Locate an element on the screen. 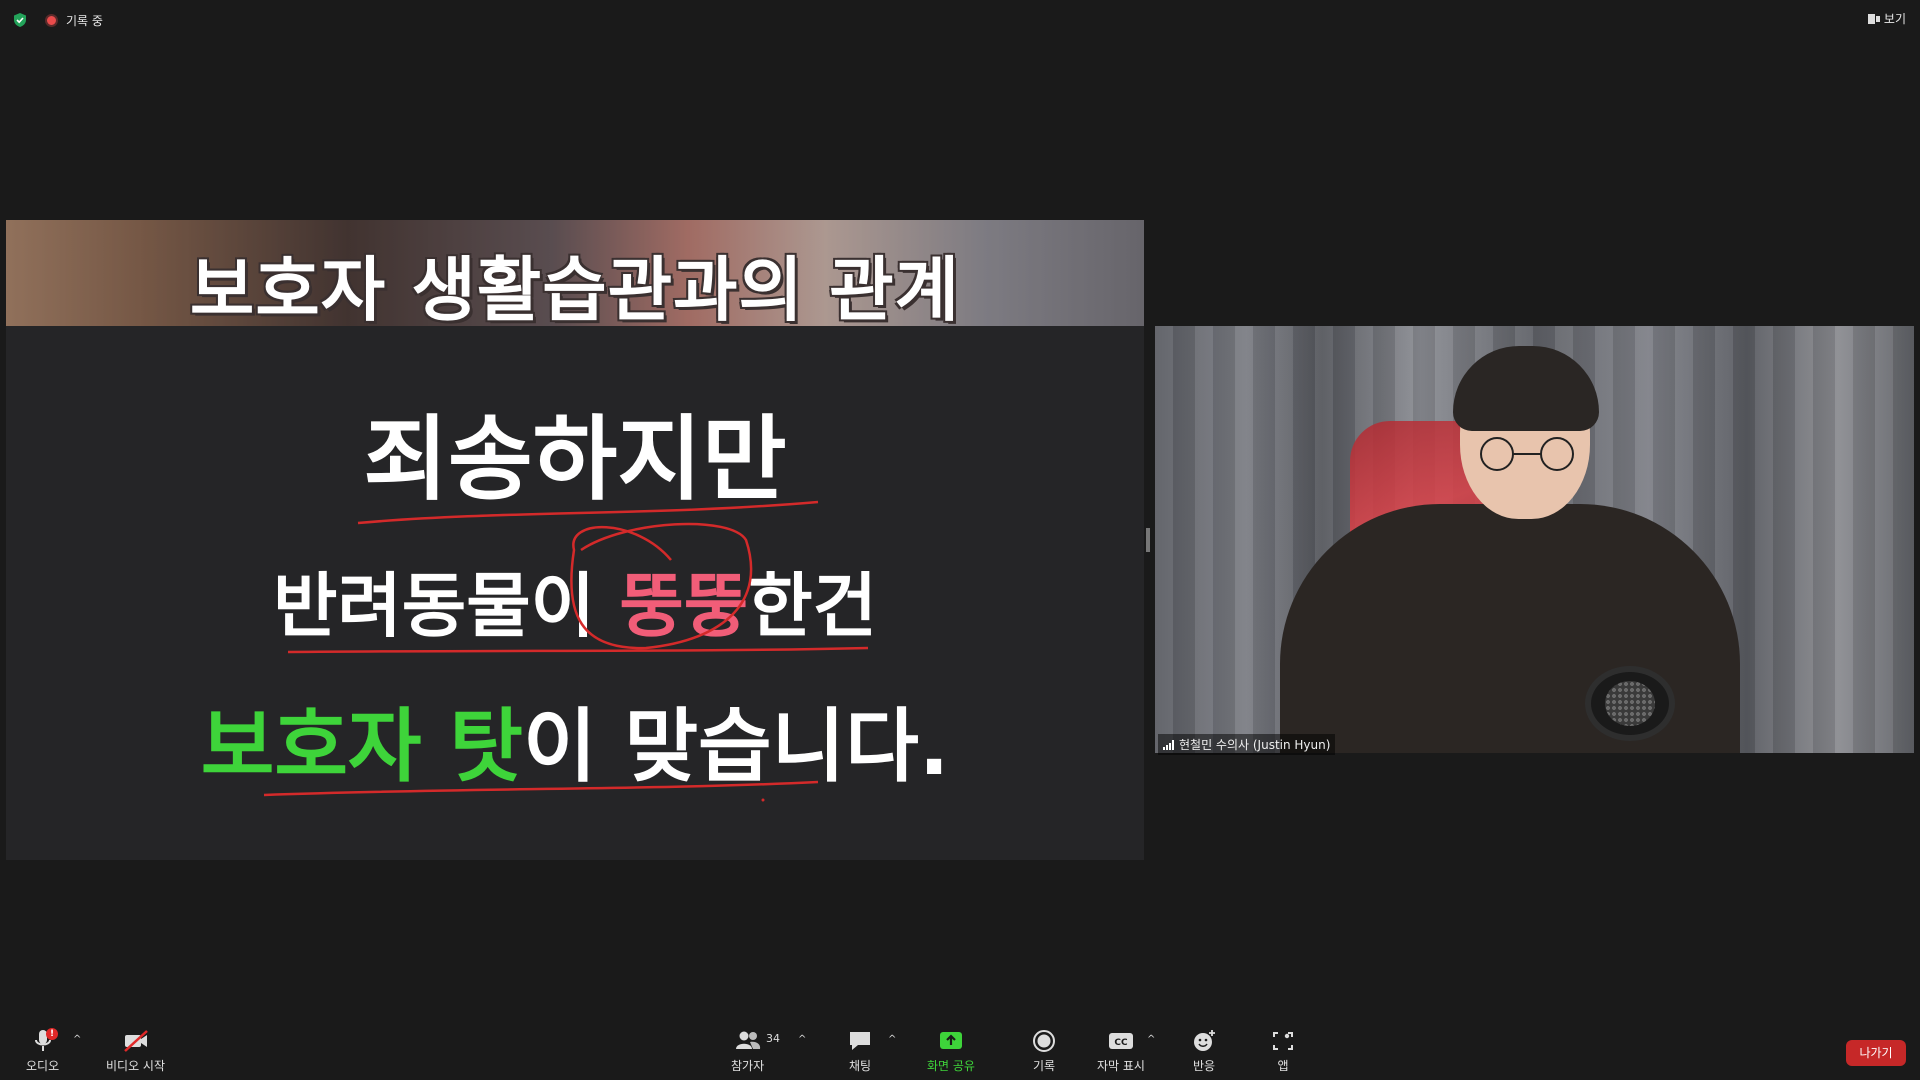 The width and height of the screenshot is (1920, 1080). audio-warning-badge: ! is located at coordinates (52, 1034).